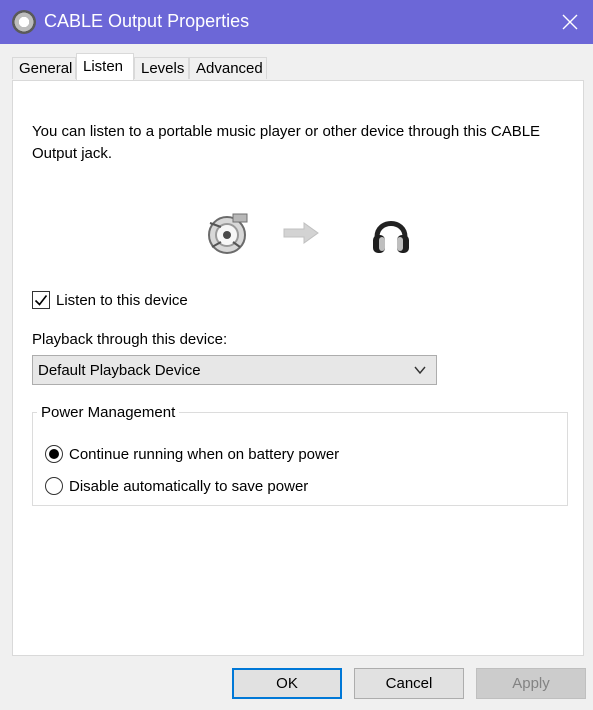 Image resolution: width=593 pixels, height=710 pixels. Describe the element at coordinates (122, 300) in the screenshot. I see `listen-checkbox-label: Listen to this device` at that location.